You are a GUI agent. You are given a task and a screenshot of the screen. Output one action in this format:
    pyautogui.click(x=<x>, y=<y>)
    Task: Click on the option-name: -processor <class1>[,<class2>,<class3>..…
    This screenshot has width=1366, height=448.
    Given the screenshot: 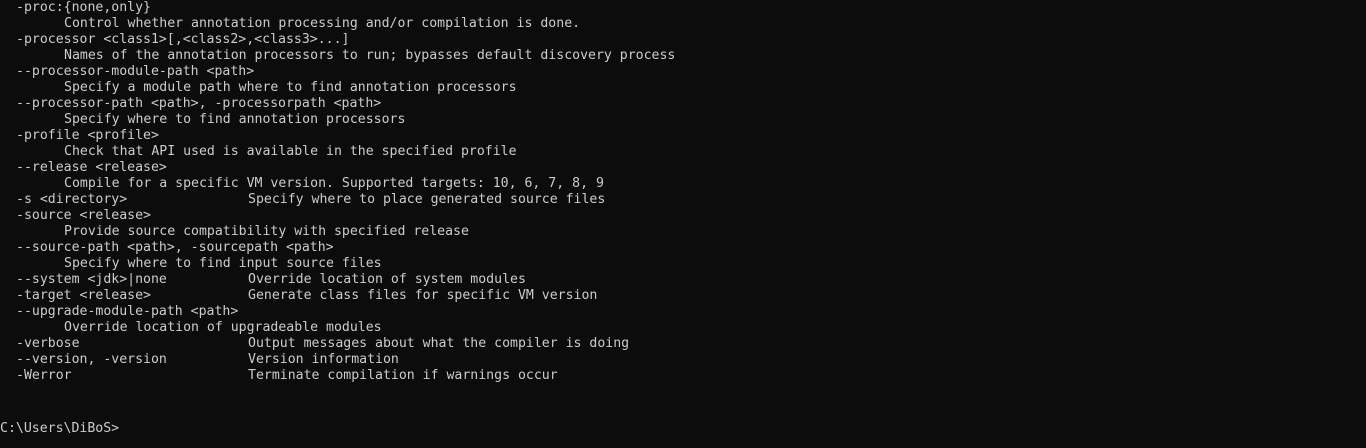 What is the action you would take?
    pyautogui.click(x=183, y=39)
    